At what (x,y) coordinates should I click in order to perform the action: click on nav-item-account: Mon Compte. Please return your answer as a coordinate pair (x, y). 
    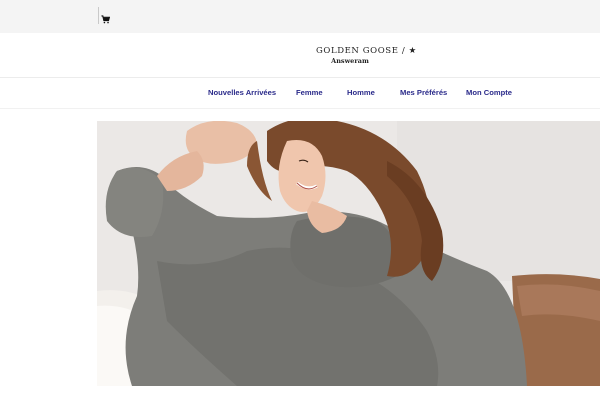
    Looking at the image, I should click on (489, 92).